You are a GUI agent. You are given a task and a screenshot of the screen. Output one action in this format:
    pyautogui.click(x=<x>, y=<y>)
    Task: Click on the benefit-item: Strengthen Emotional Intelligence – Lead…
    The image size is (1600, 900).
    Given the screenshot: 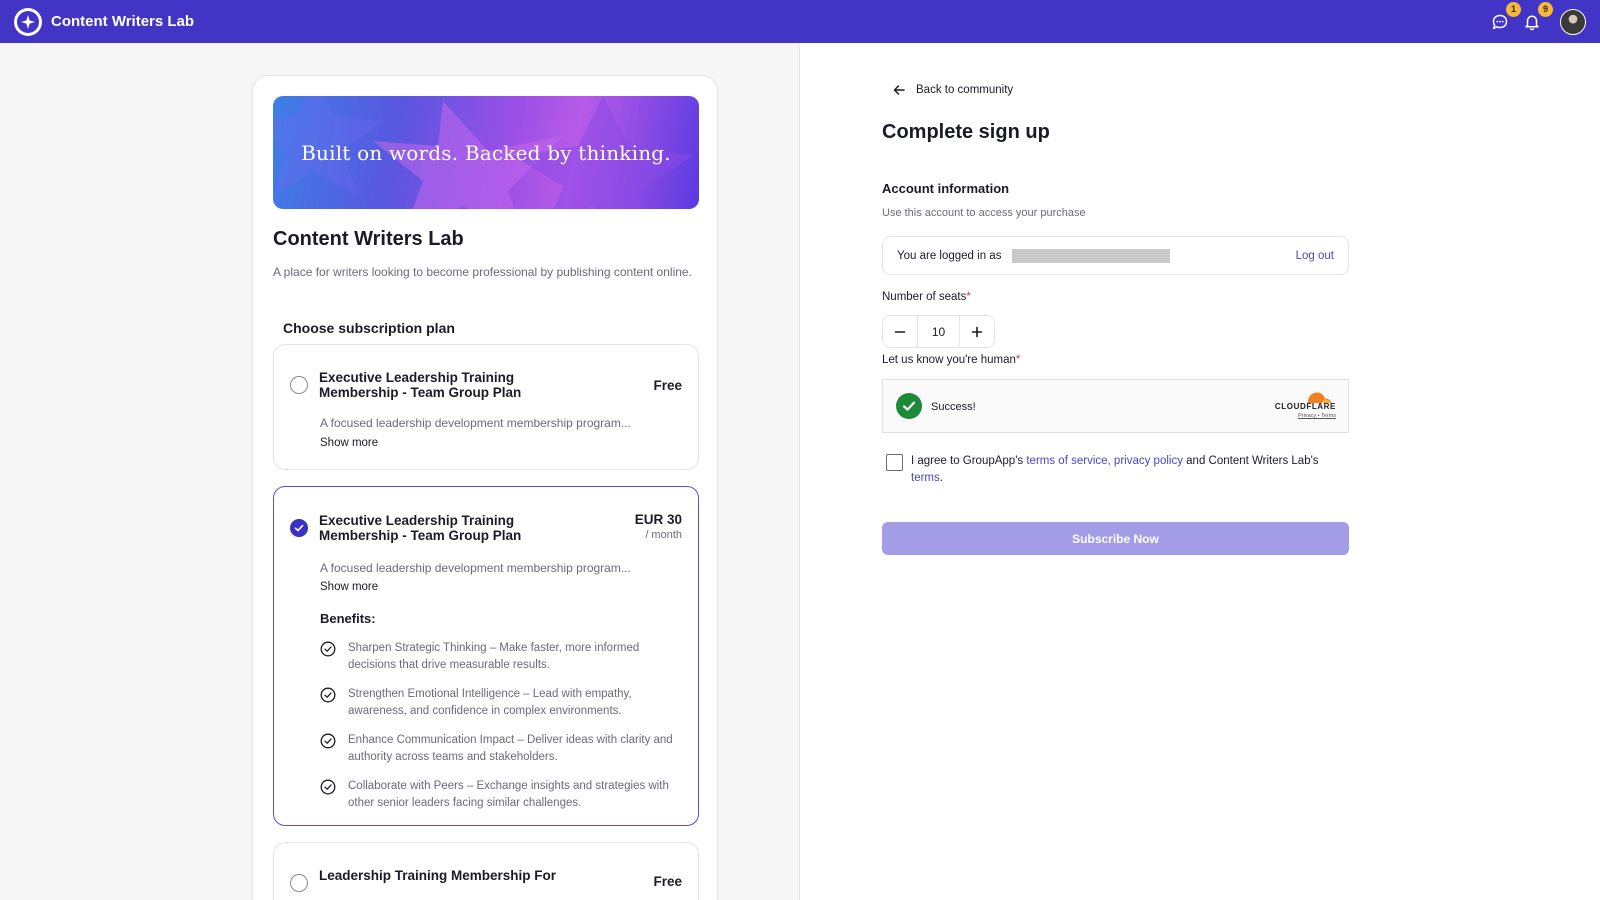 What is the action you would take?
    pyautogui.click(x=500, y=702)
    